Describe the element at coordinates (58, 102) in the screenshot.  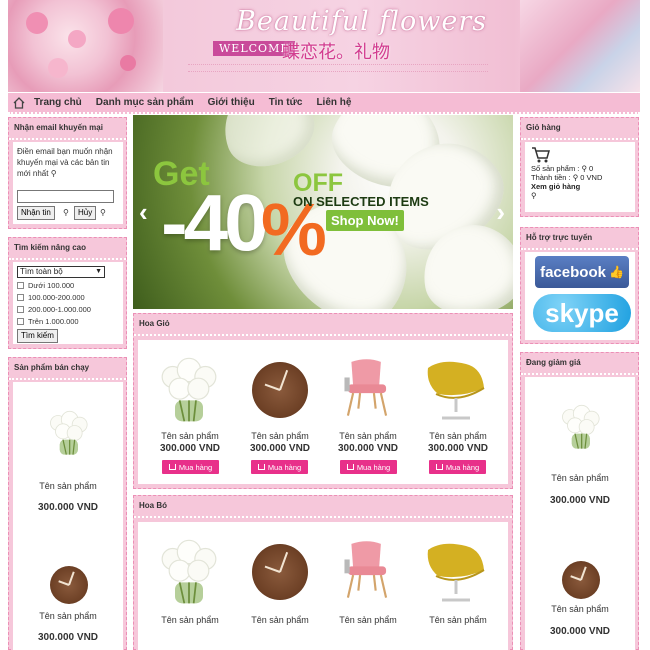
I see `nav-item-home: Trang chủ` at that location.